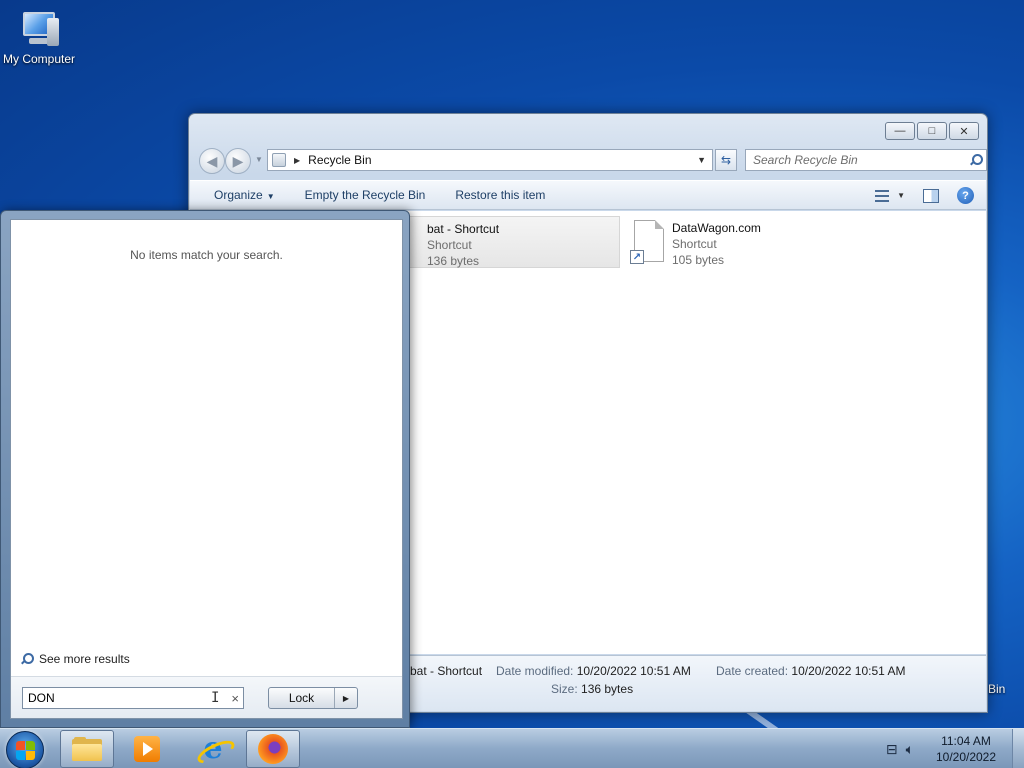  I want to click on maximize-button: □, so click(932, 131).